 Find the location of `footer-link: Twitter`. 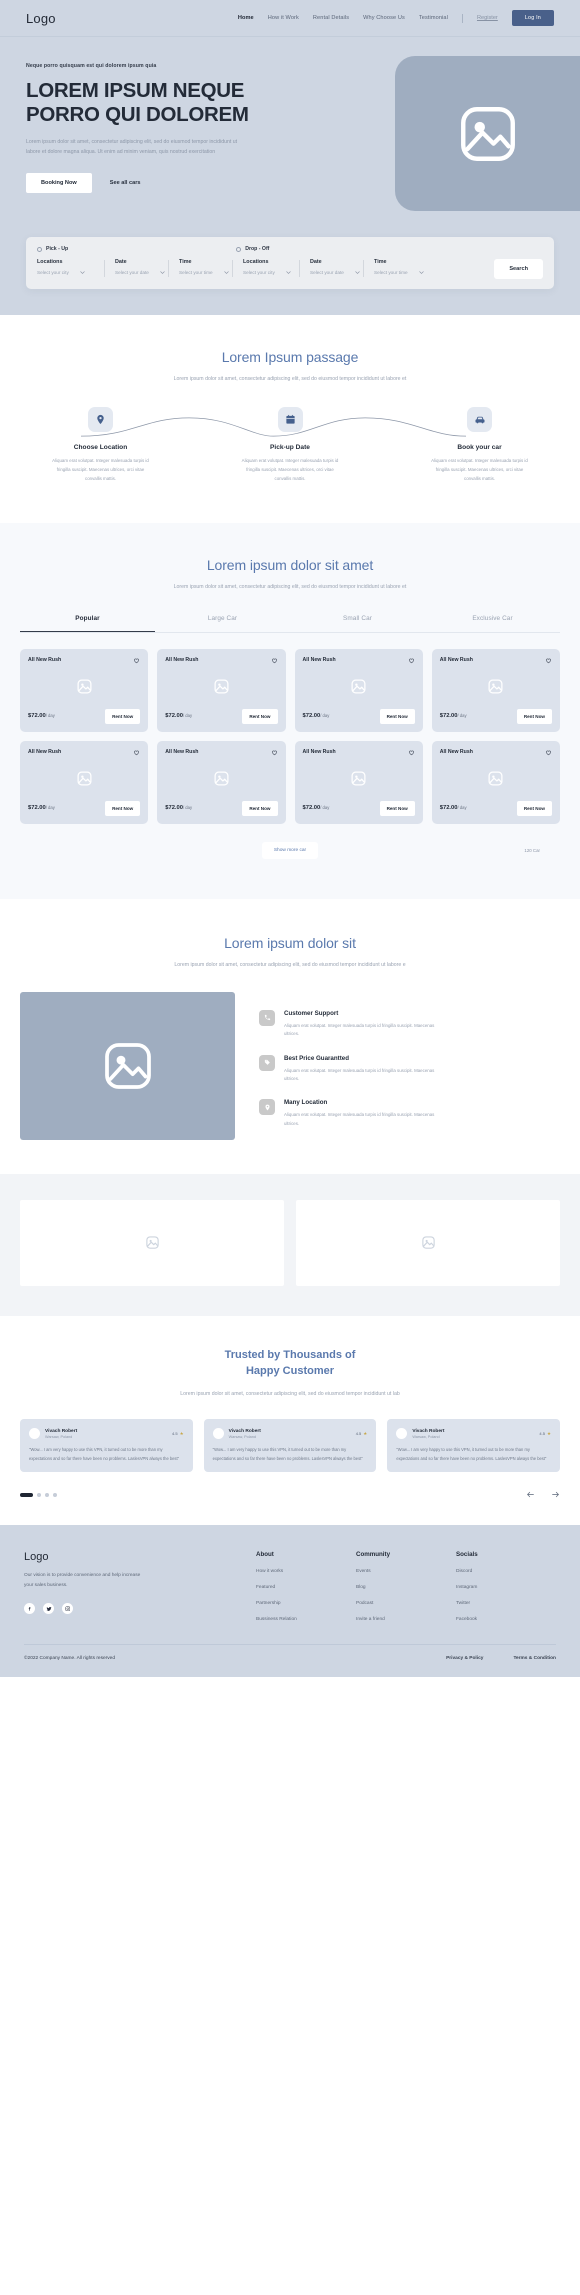

footer-link: Twitter is located at coordinates (506, 1603).